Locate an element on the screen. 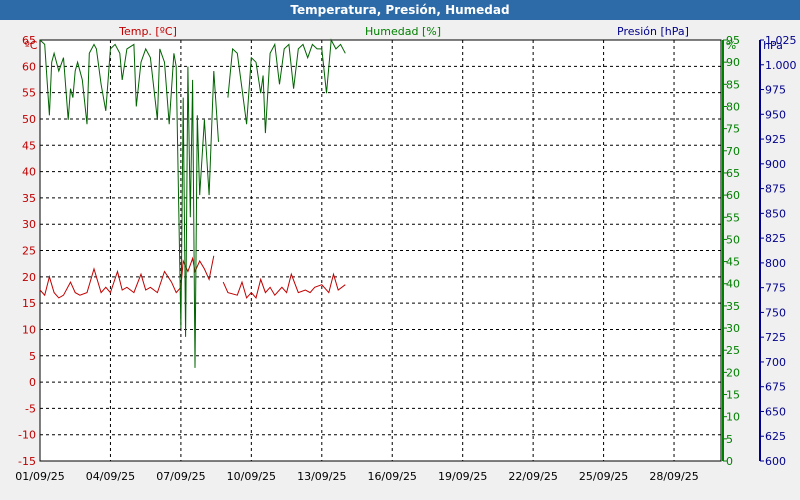 The height and width of the screenshot is (500, 800). humidity-tick-label: 30 is located at coordinates (733, 328).